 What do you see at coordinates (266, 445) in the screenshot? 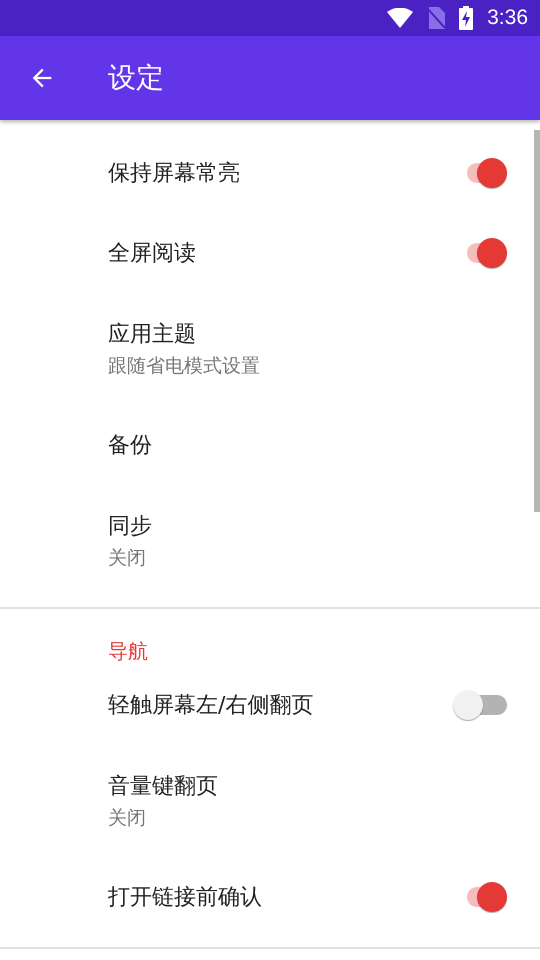
I see `setting-item: 备份` at bounding box center [266, 445].